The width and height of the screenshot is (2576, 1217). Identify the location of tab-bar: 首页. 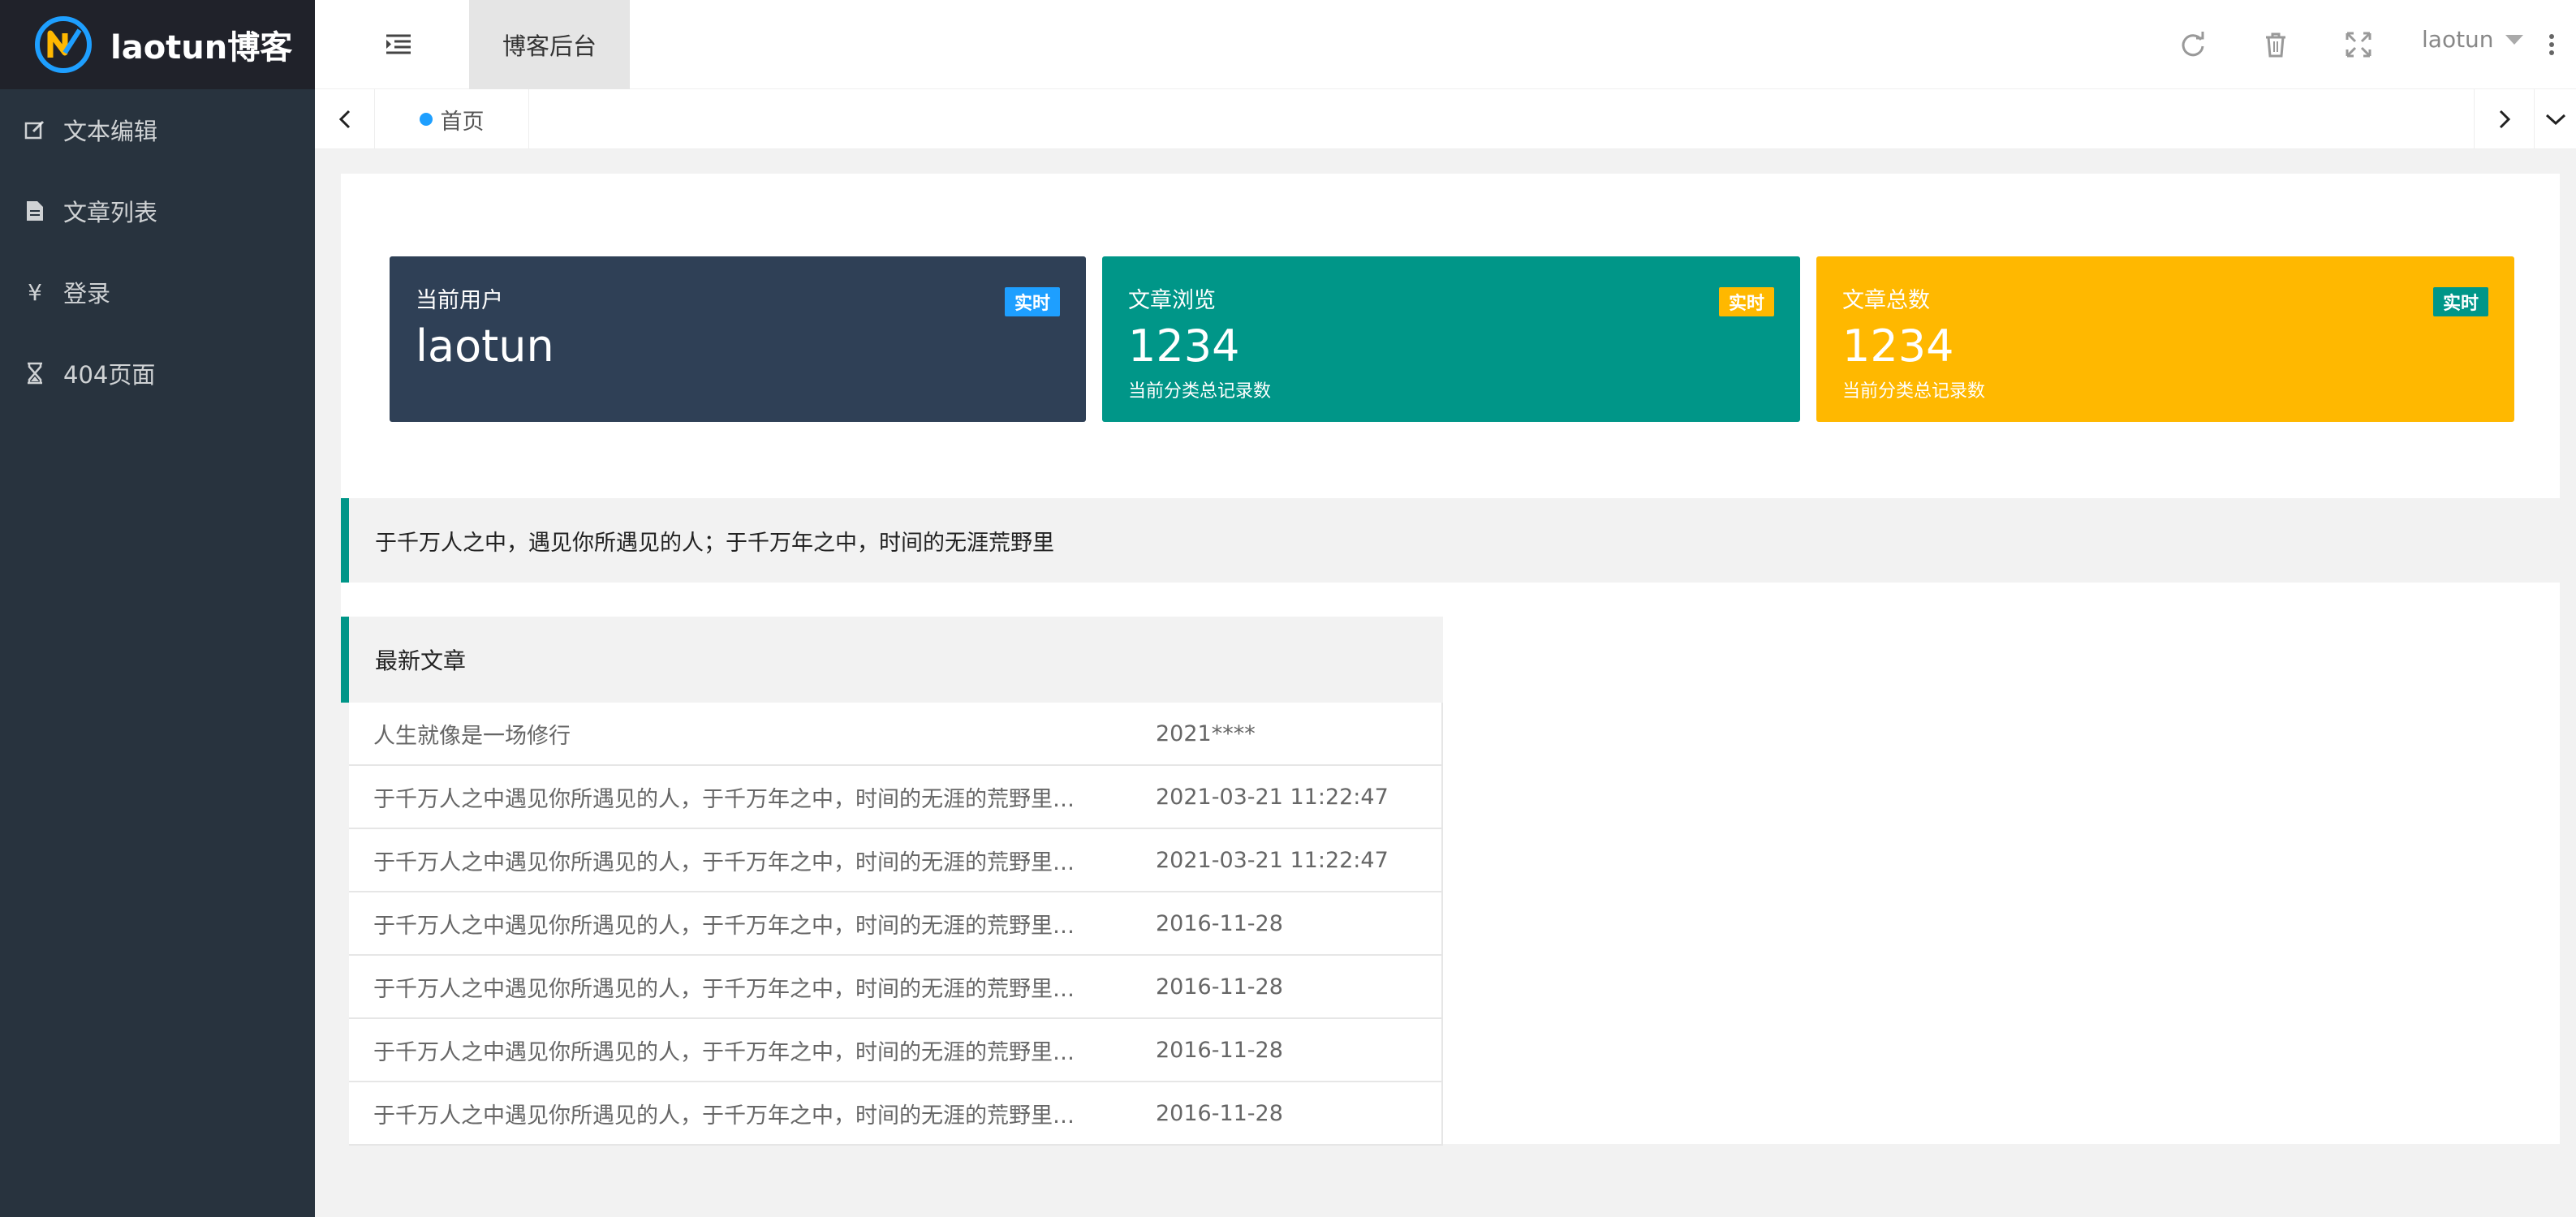
(1445, 119).